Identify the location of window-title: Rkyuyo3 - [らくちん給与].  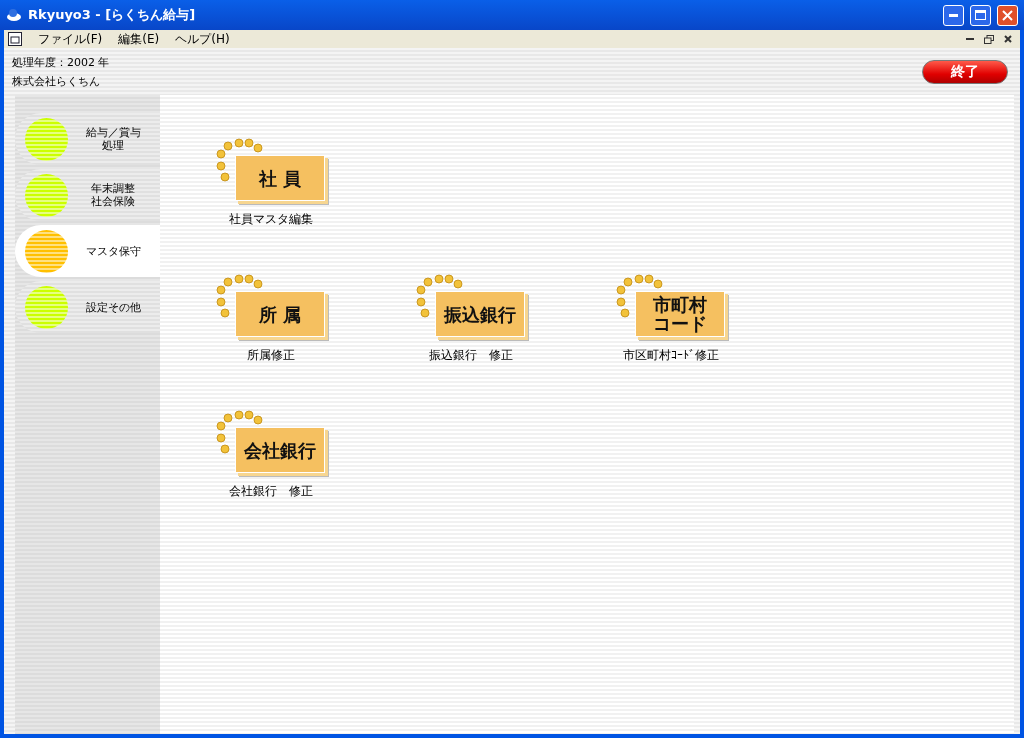
(112, 15).